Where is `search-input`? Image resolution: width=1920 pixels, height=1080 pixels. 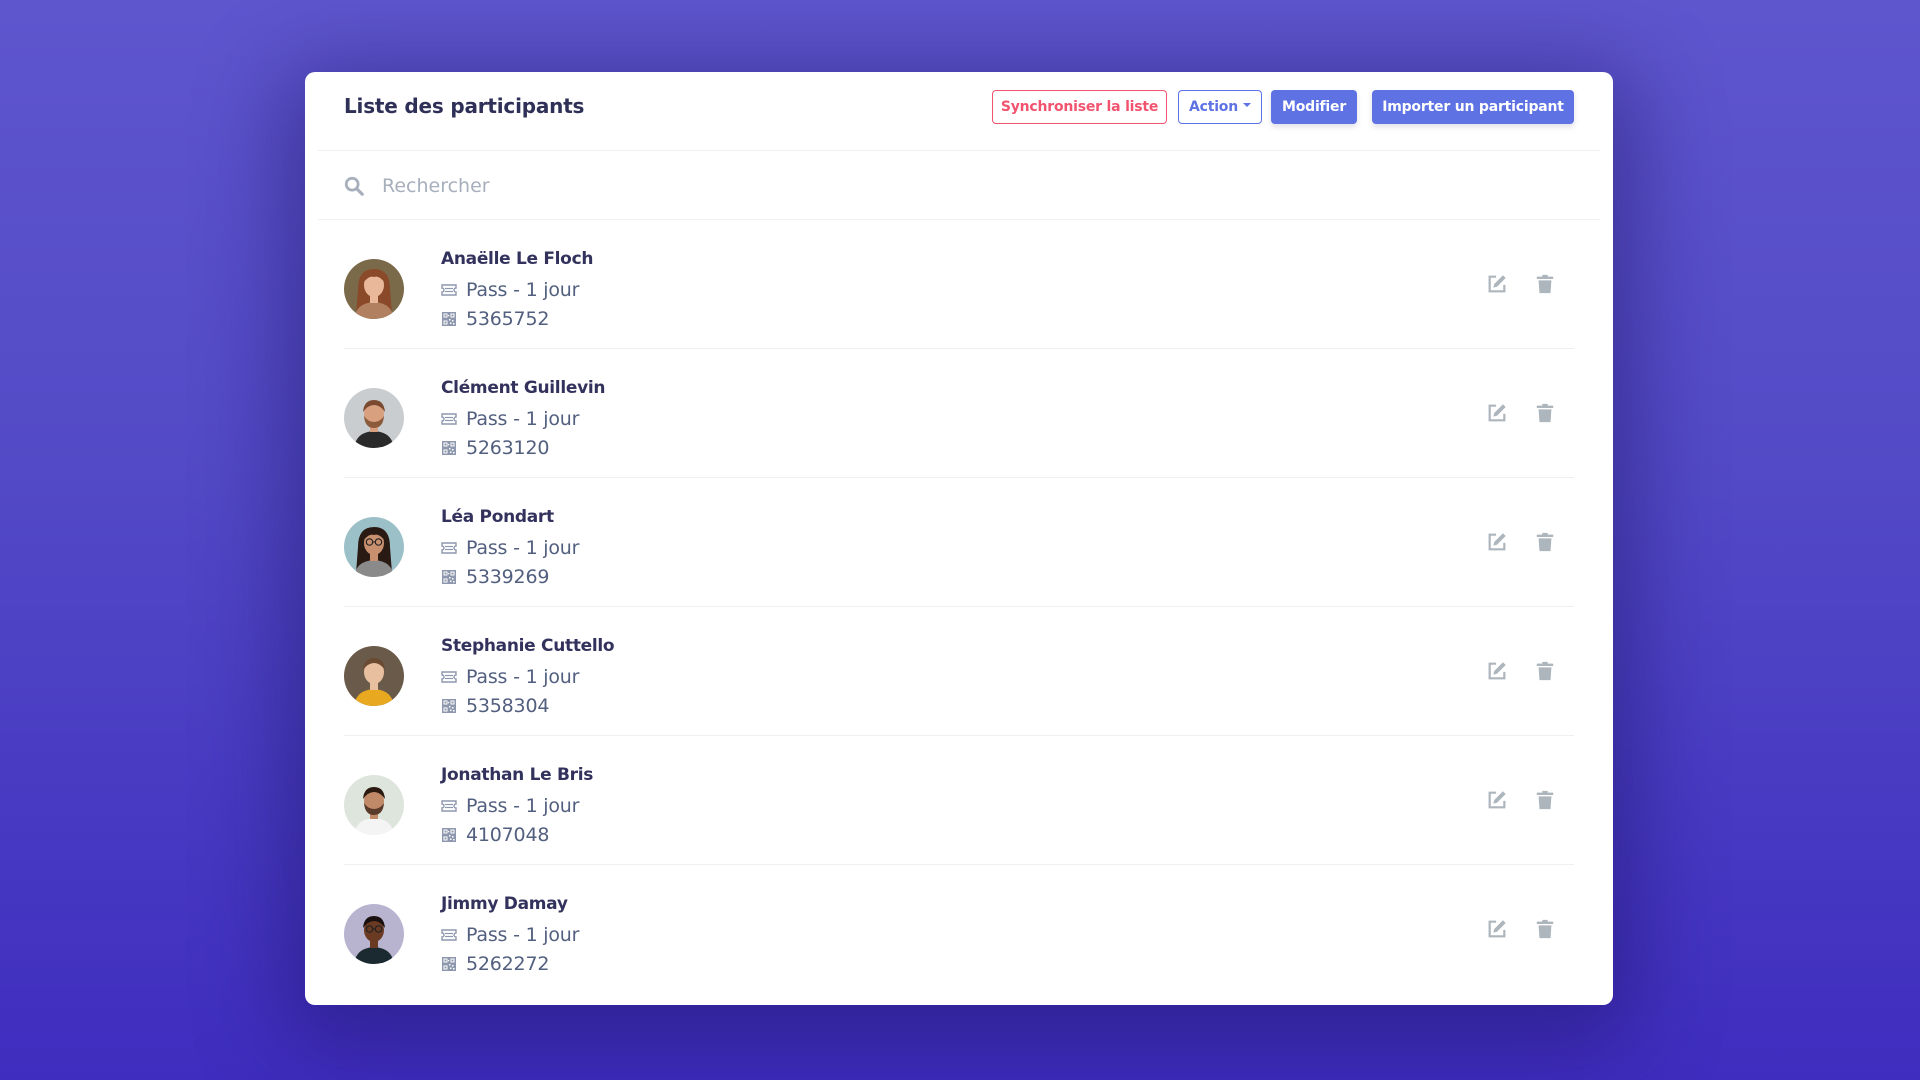 search-input is located at coordinates (782, 186).